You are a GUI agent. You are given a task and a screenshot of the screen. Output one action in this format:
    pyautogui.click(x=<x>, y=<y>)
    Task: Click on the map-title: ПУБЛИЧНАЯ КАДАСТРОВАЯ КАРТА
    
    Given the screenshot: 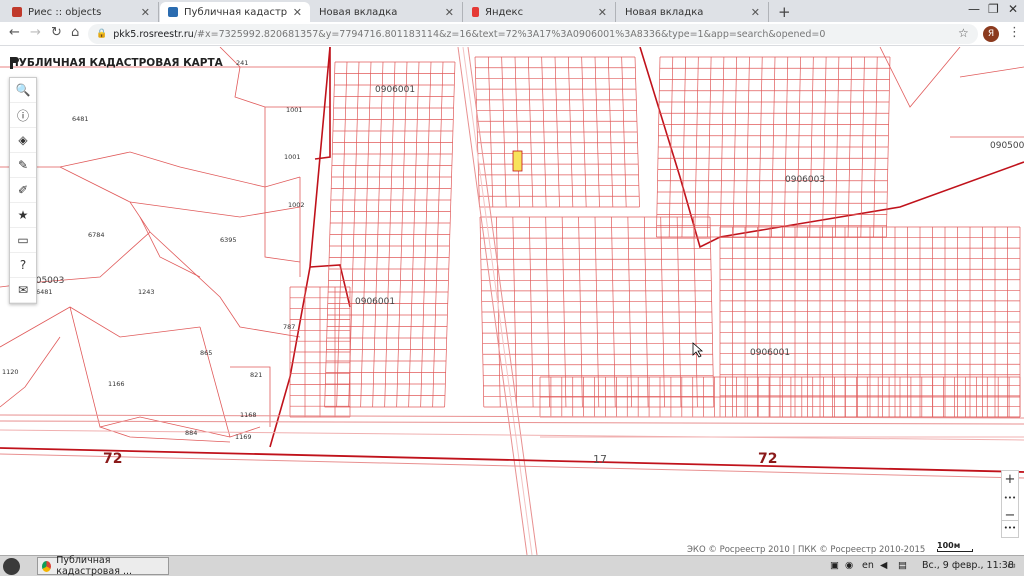 What is the action you would take?
    pyautogui.click(x=116, y=63)
    